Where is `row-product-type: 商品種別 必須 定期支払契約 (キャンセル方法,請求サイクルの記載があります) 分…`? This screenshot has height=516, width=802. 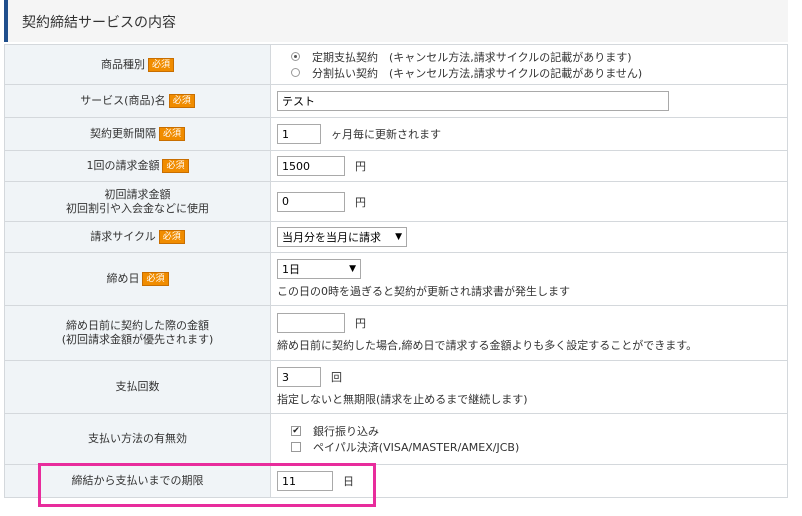
row-product-type: 商品種別 必須 定期支払契約 (キャンセル方法,請求サイクルの記載があります) 分… is located at coordinates (396, 64).